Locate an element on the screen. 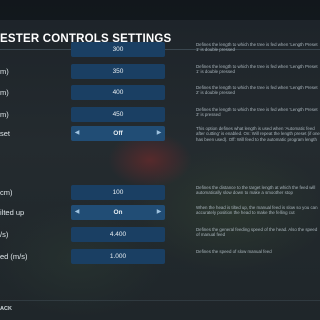  option-selector: ◀ On ▶ is located at coordinates (118, 212).